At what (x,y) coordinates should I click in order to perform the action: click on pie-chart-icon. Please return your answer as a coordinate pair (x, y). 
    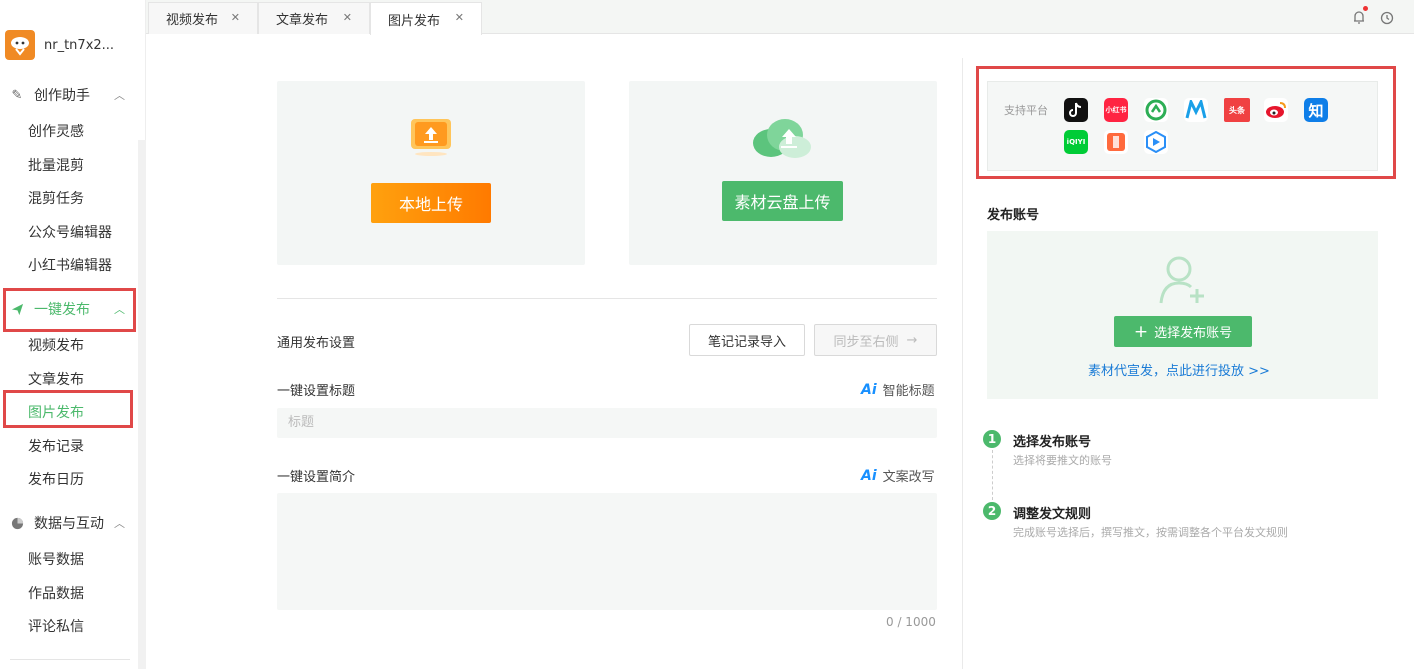
    Looking at the image, I should click on (17, 523).